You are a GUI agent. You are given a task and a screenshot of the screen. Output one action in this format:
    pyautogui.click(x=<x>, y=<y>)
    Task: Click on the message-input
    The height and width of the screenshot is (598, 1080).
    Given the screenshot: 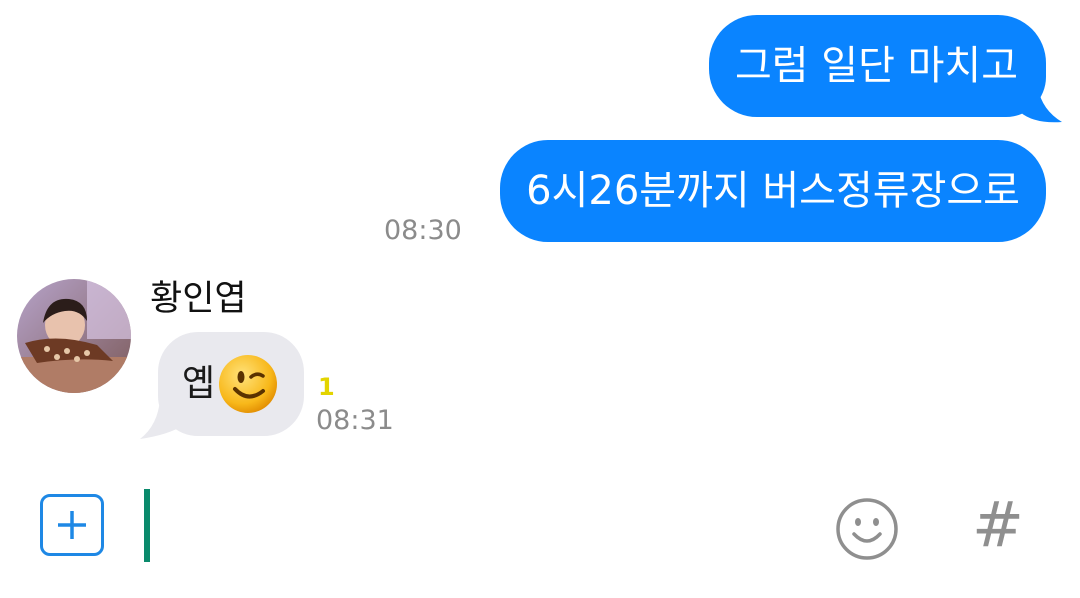 What is the action you would take?
    pyautogui.click(x=479, y=526)
    